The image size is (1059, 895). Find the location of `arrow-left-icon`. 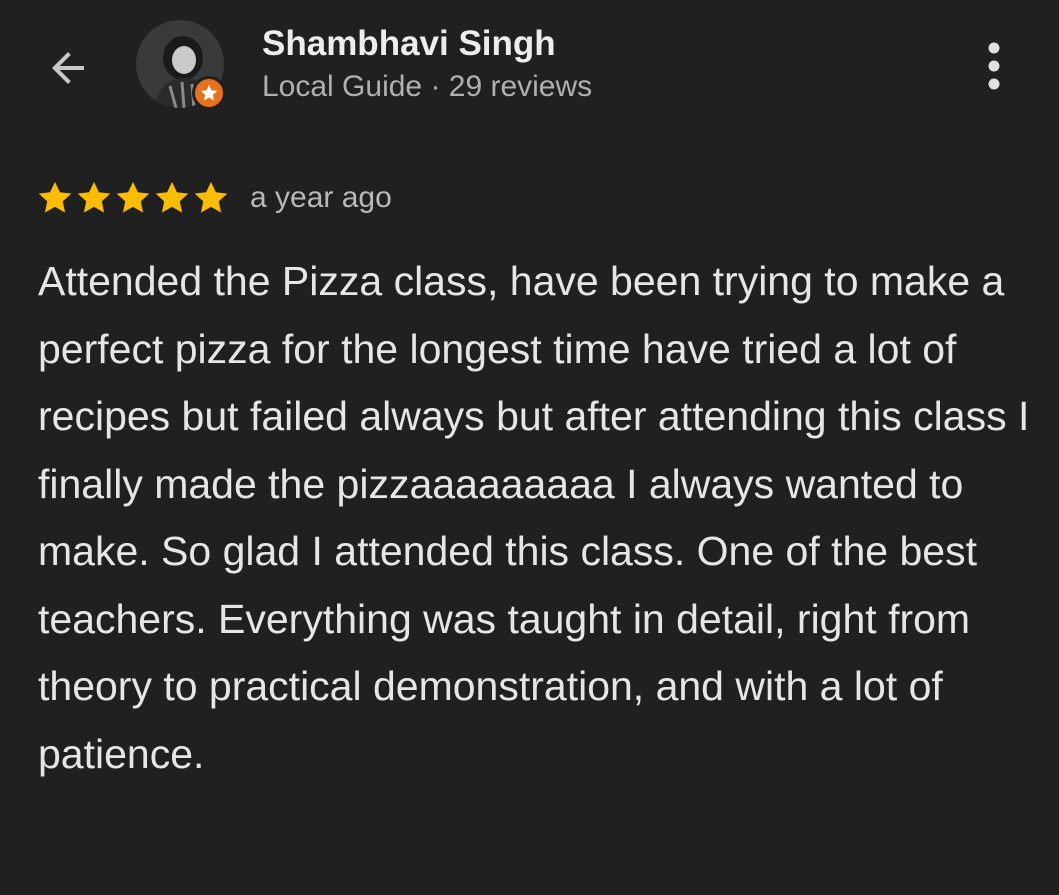

arrow-left-icon is located at coordinates (68, 68).